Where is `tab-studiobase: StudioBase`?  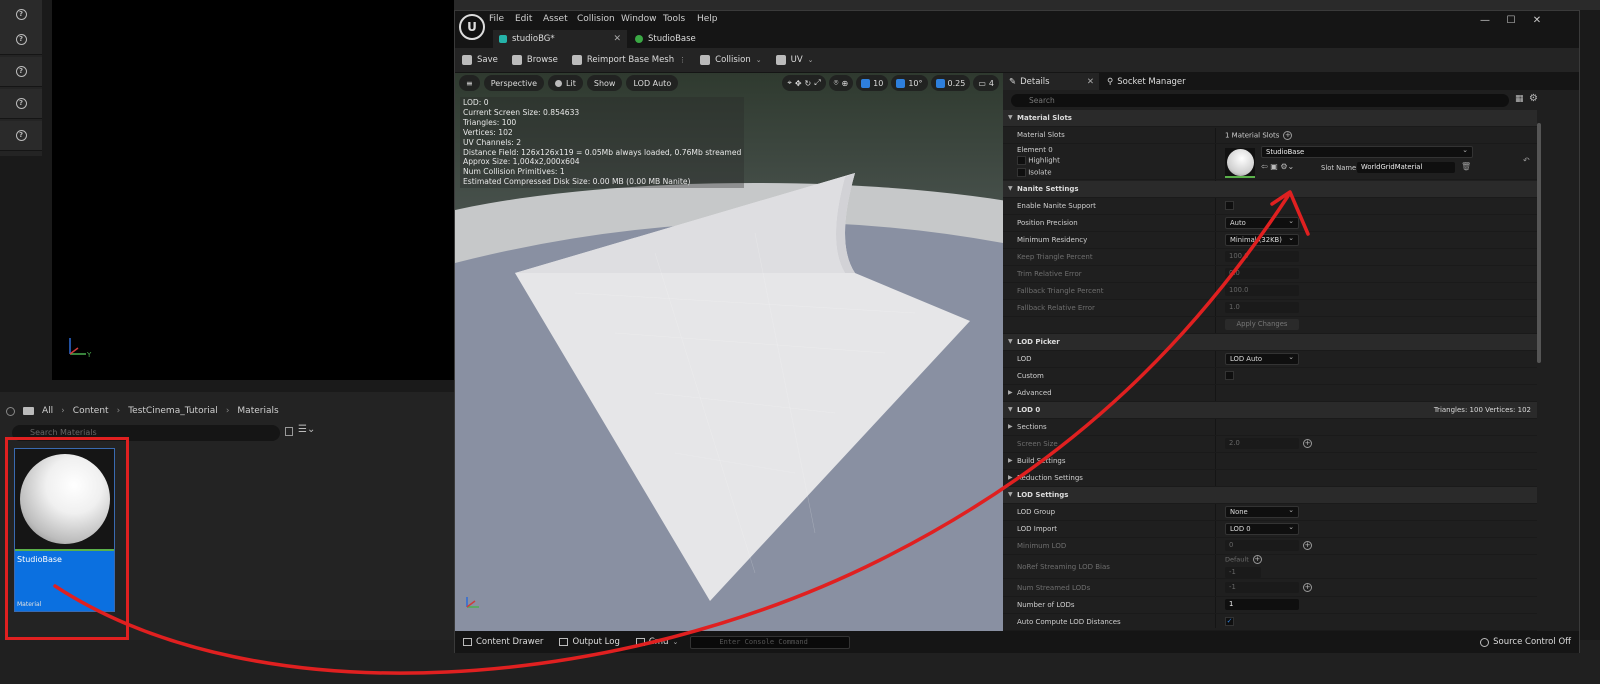 tab-studiobase: StudioBase is located at coordinates (674, 39).